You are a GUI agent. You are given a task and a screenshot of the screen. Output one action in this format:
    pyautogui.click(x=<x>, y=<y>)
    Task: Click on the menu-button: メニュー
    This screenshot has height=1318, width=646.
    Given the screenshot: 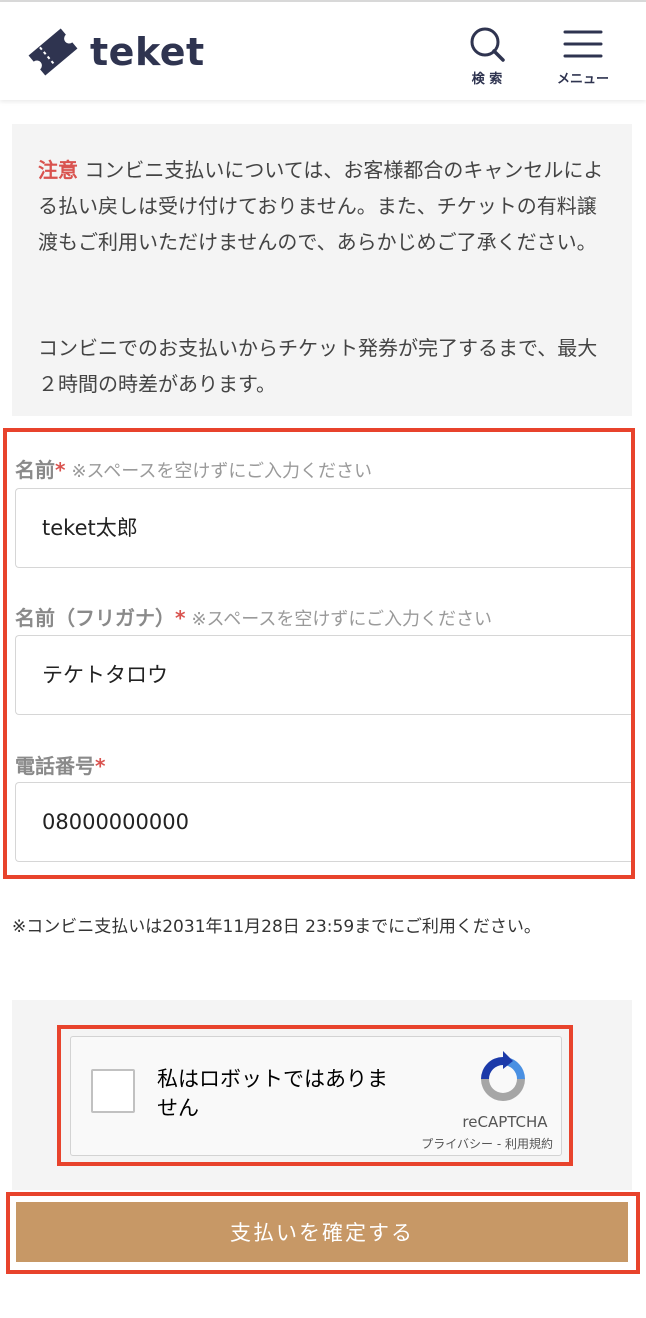 What is the action you would take?
    pyautogui.click(x=583, y=58)
    